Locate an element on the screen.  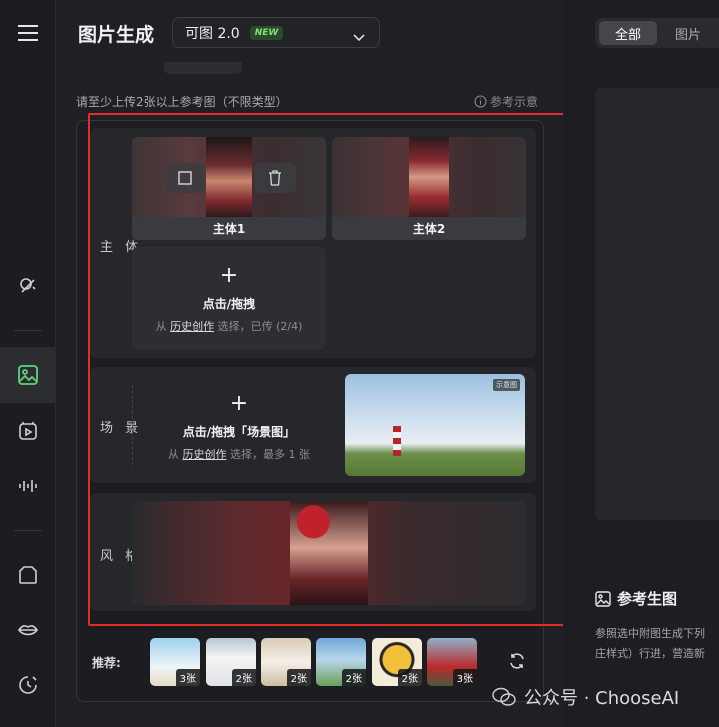
model-select: 可图 2.0 NEW is located at coordinates (276, 32).